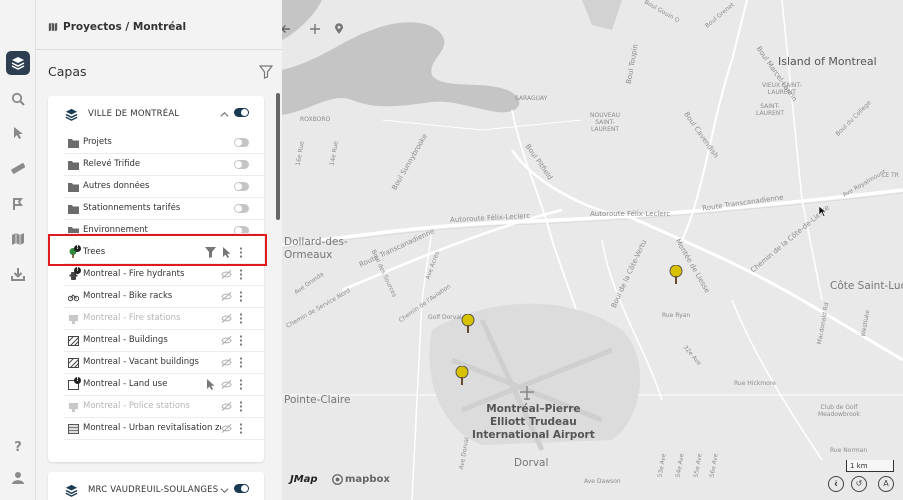 This screenshot has height=500, width=903. I want to click on flag-icon, so click(18, 204).